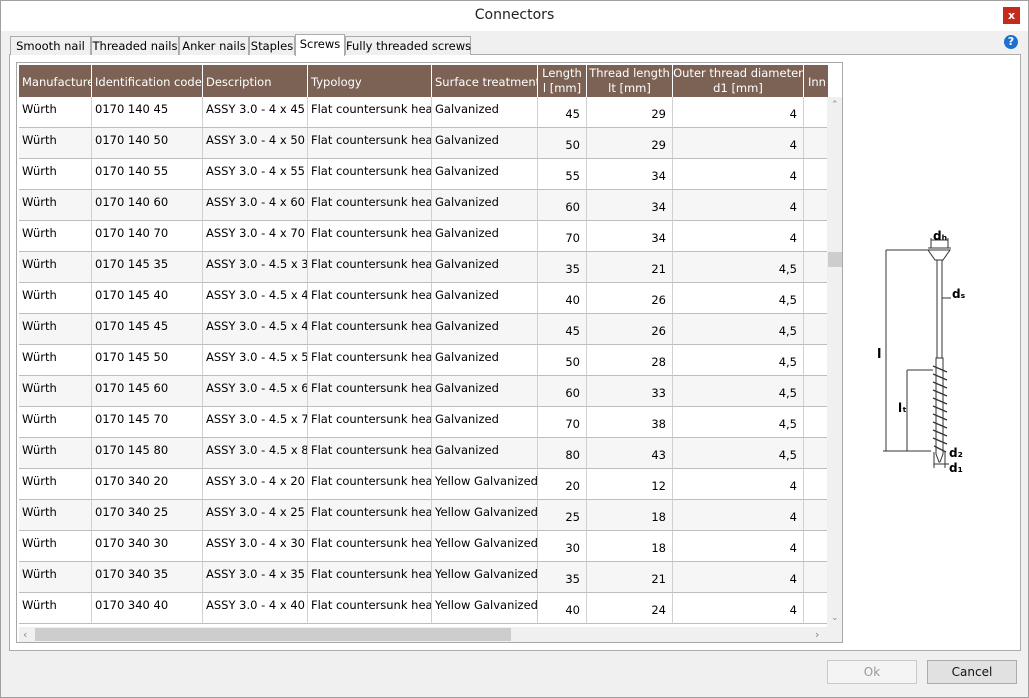  Describe the element at coordinates (562, 577) in the screenshot. I see `cell-length: 35` at that location.